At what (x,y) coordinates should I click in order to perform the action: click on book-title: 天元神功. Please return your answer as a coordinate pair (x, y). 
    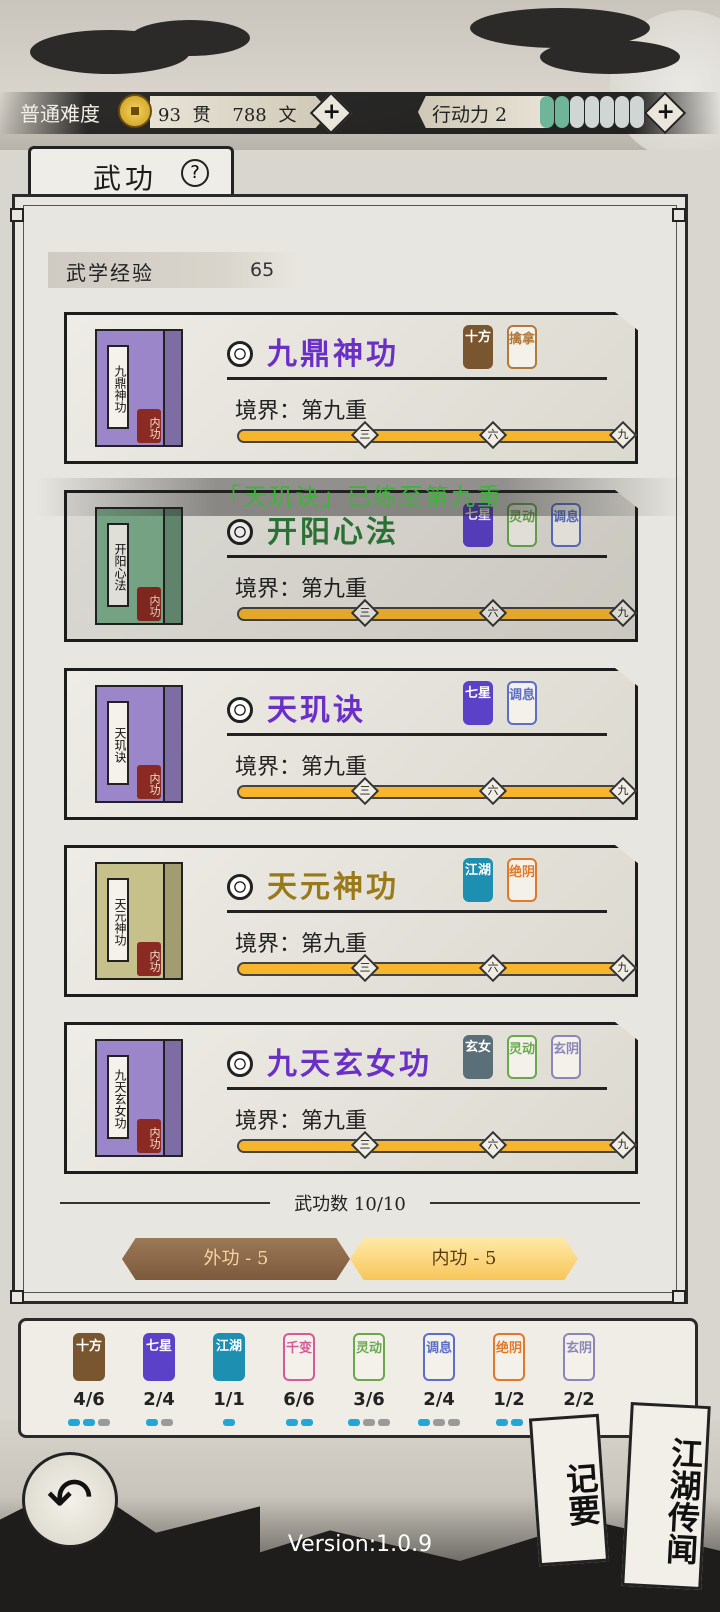
    Looking at the image, I should click on (118, 920).